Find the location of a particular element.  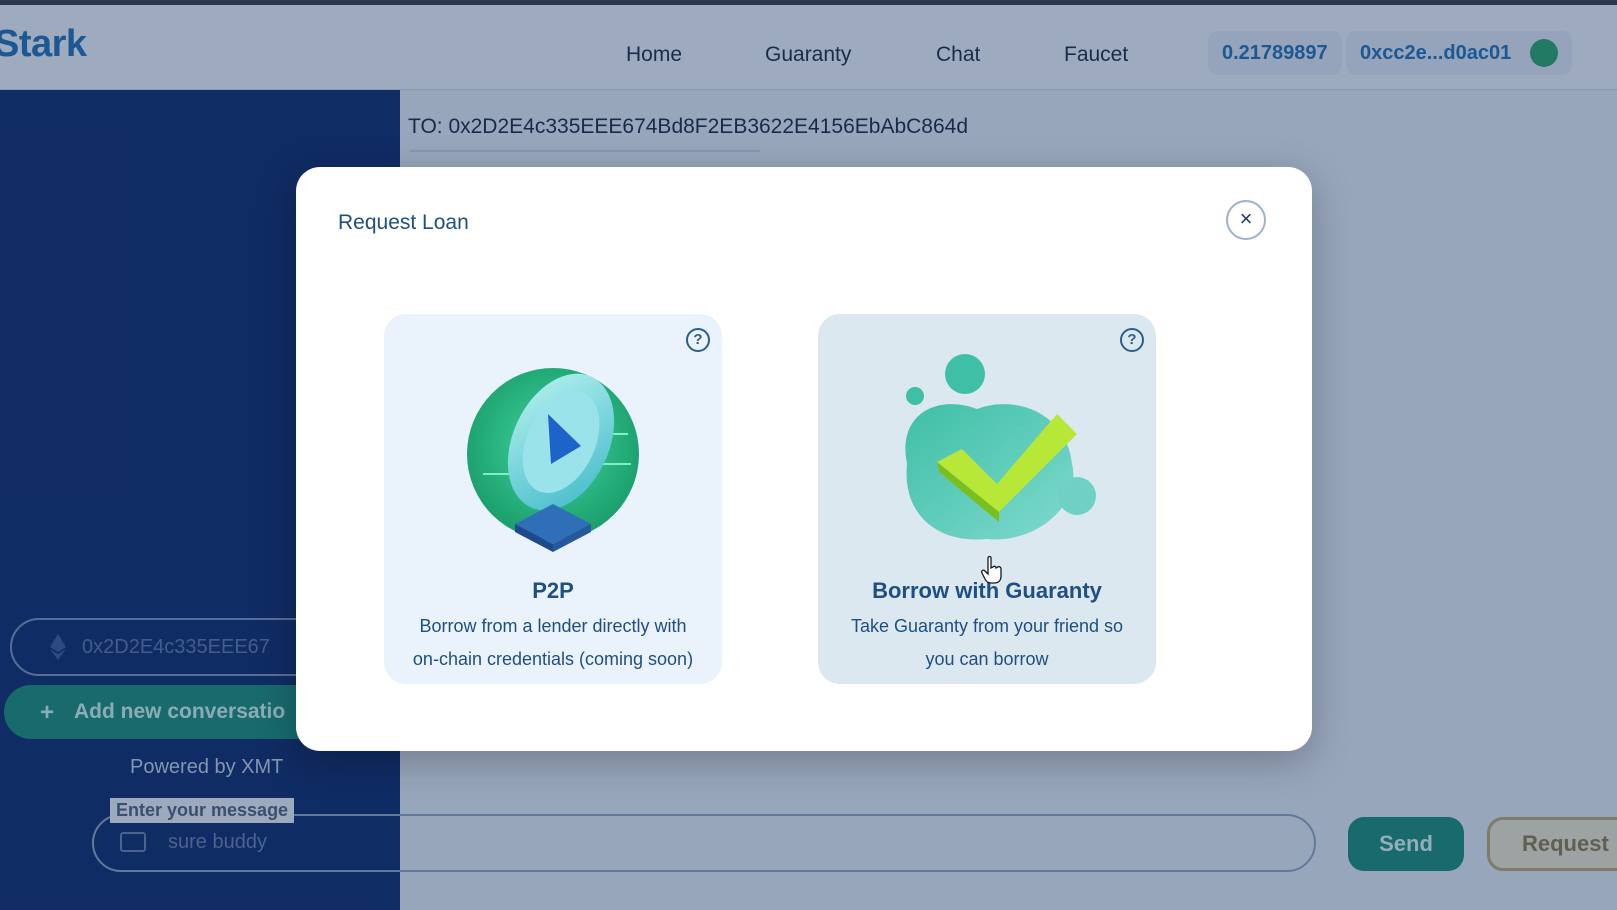

p2p-desc-line-2: on-chain credentials (coming soon) is located at coordinates (553, 659).